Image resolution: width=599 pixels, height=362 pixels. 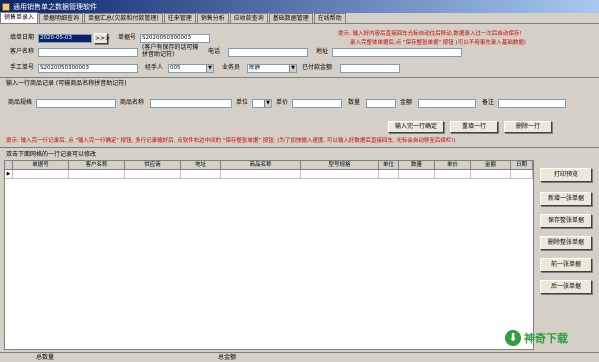 What do you see at coordinates (282, 102) in the screenshot?
I see `price-label: 单价` at bounding box center [282, 102].